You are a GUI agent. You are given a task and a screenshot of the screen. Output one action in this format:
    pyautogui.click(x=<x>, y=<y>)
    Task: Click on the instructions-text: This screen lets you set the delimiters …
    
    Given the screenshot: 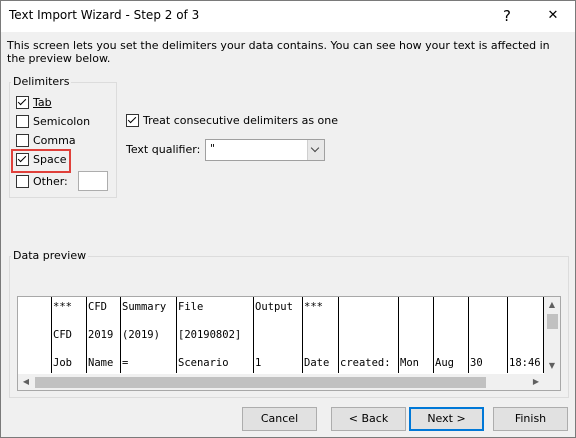 What is the action you would take?
    pyautogui.click(x=278, y=52)
    